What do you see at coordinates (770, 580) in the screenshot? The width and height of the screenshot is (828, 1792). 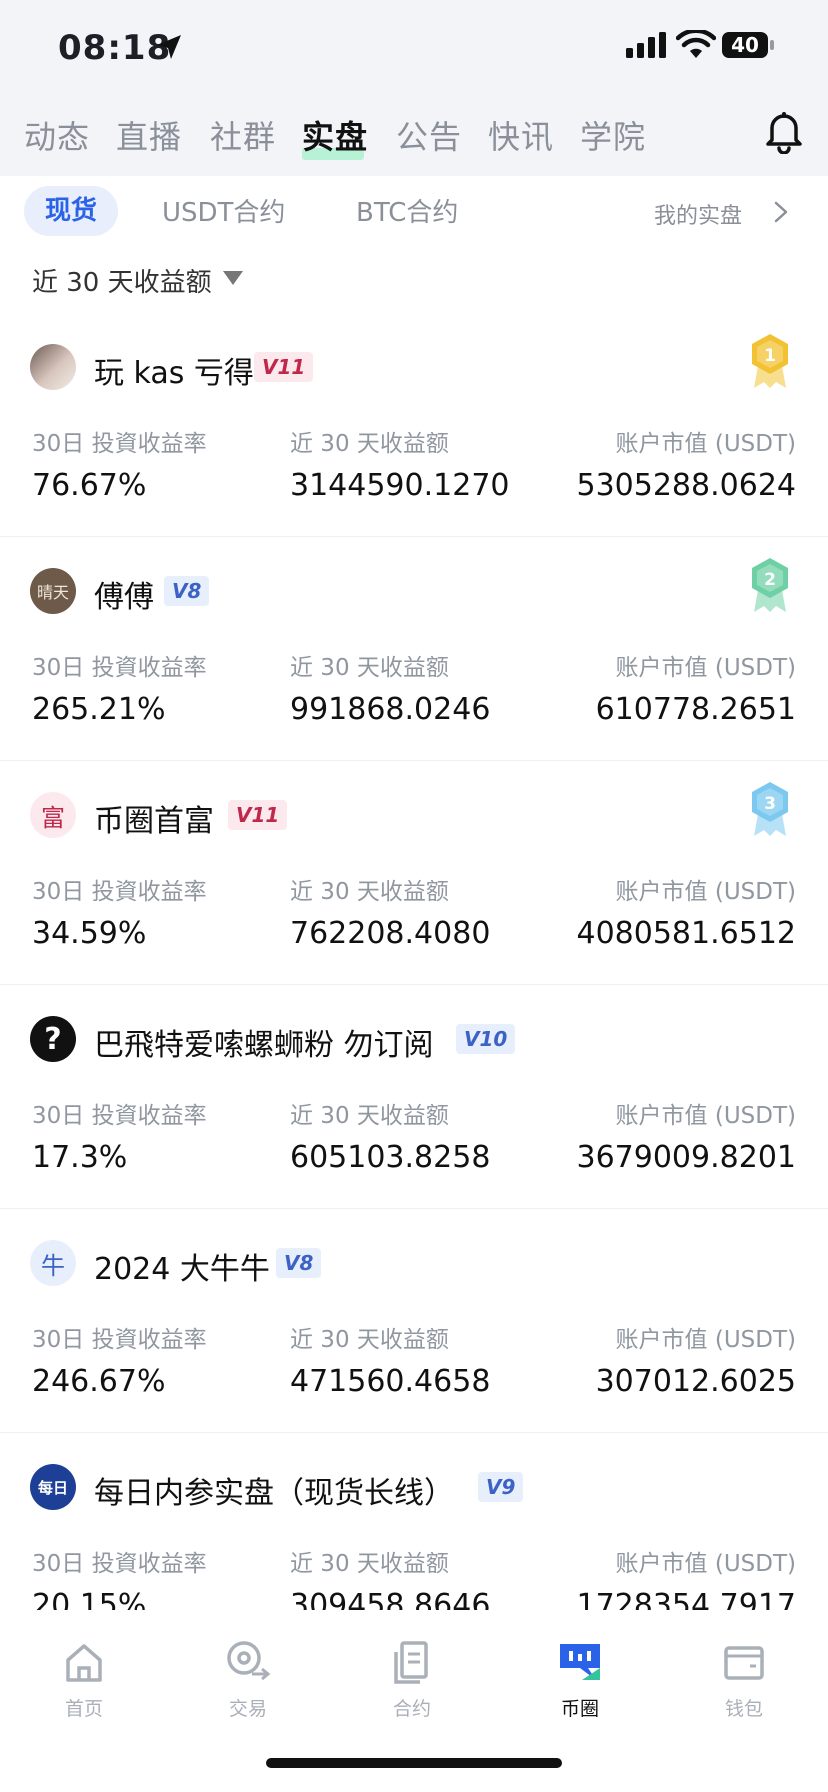 I see `rank-number: 2` at bounding box center [770, 580].